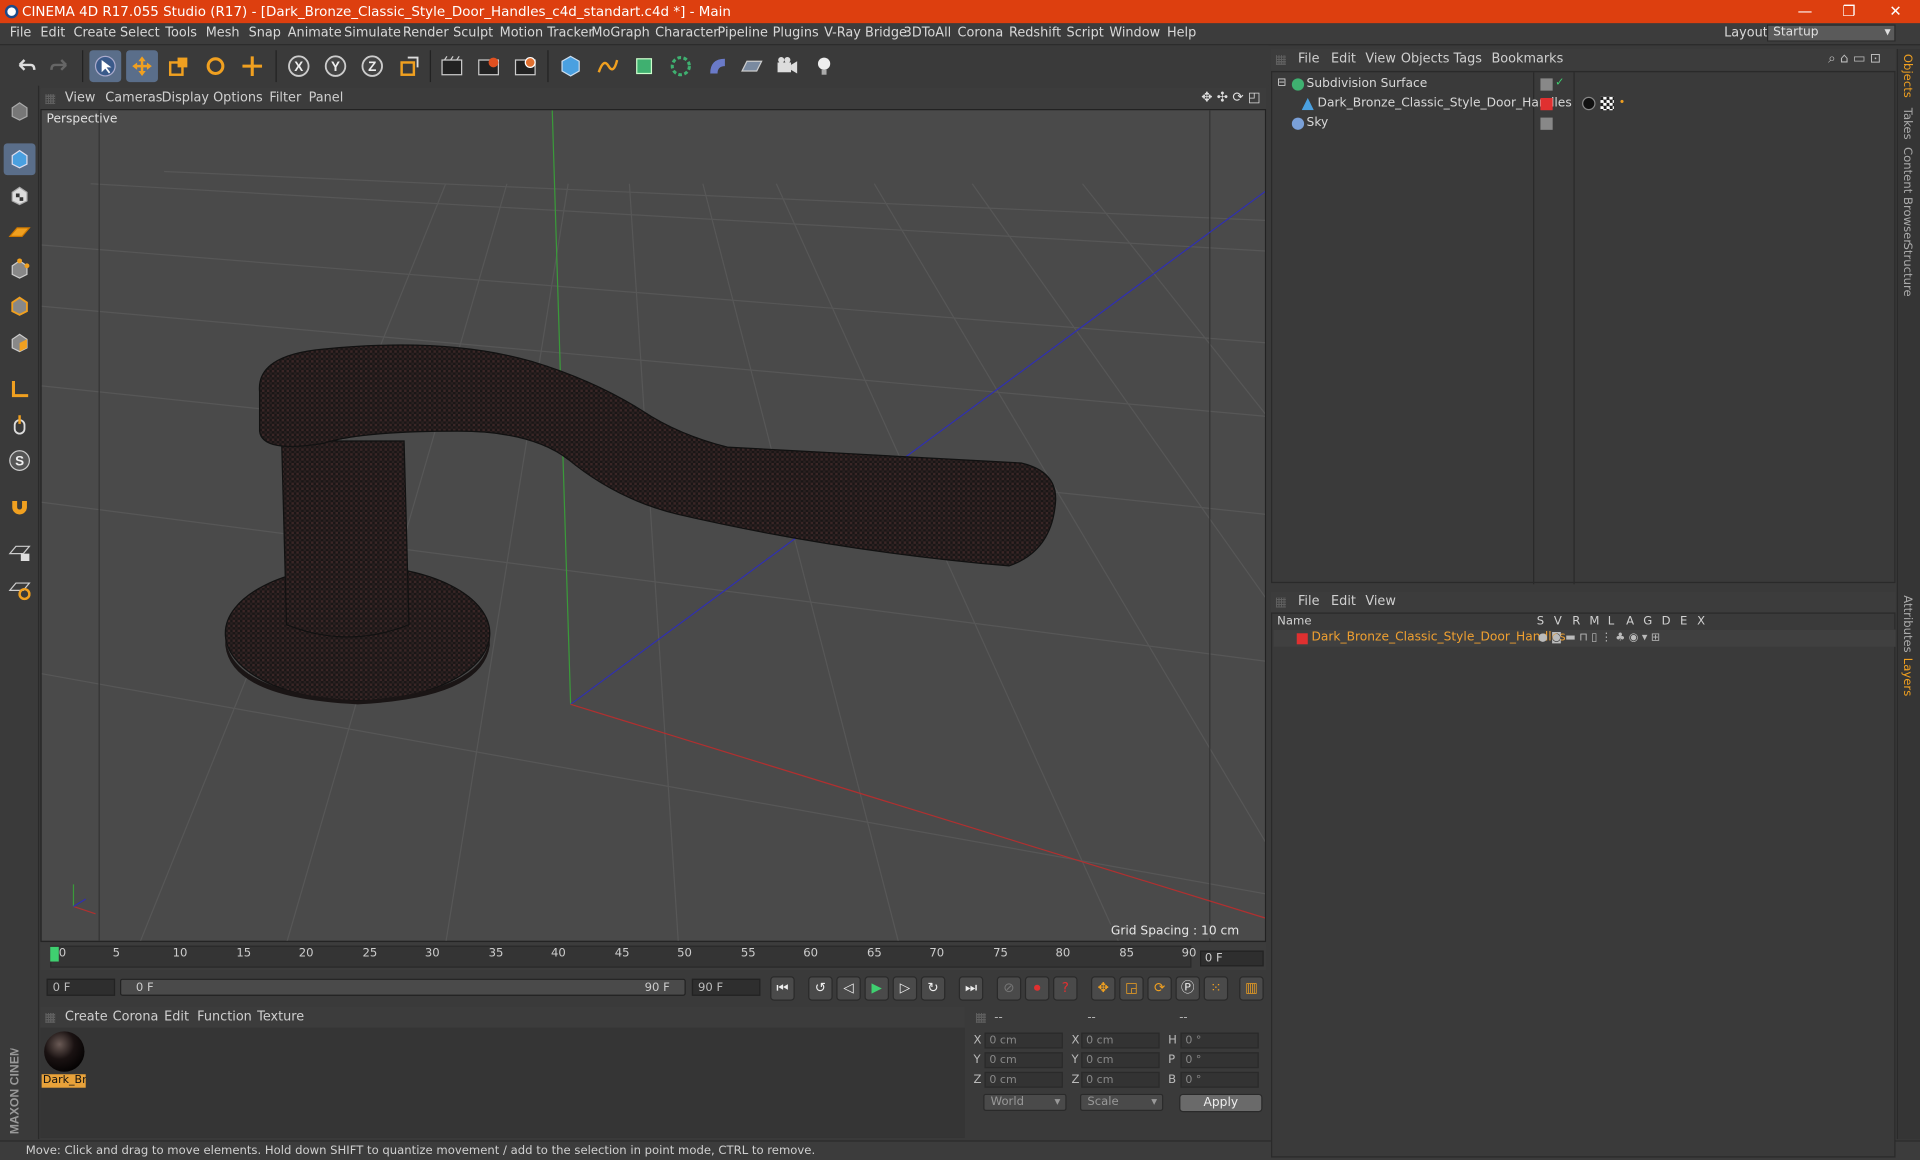  What do you see at coordinates (86, 1016) in the screenshot?
I see `material-menu-create: Create` at bounding box center [86, 1016].